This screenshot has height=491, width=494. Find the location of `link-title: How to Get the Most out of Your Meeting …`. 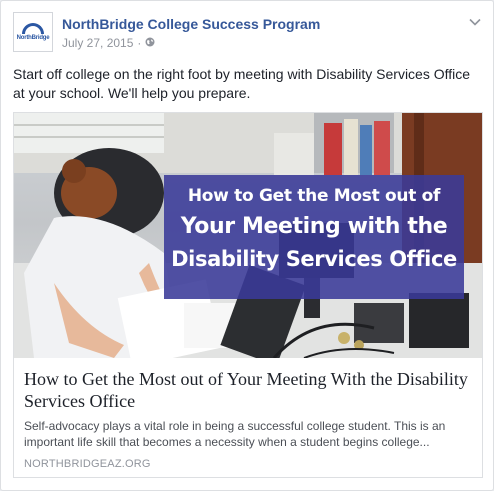

link-title: How to Get the Most out of Your Meeting … is located at coordinates (248, 390).